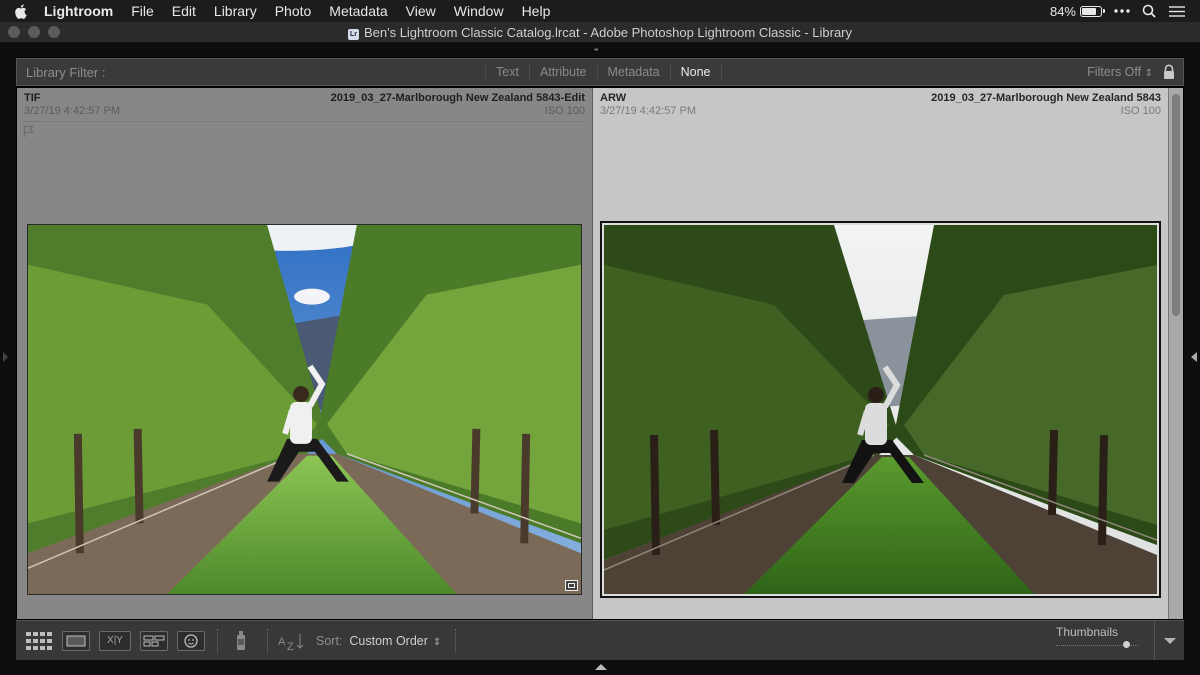 This screenshot has height=675, width=1200. Describe the element at coordinates (421, 11) in the screenshot. I see `menu-view: View` at that location.